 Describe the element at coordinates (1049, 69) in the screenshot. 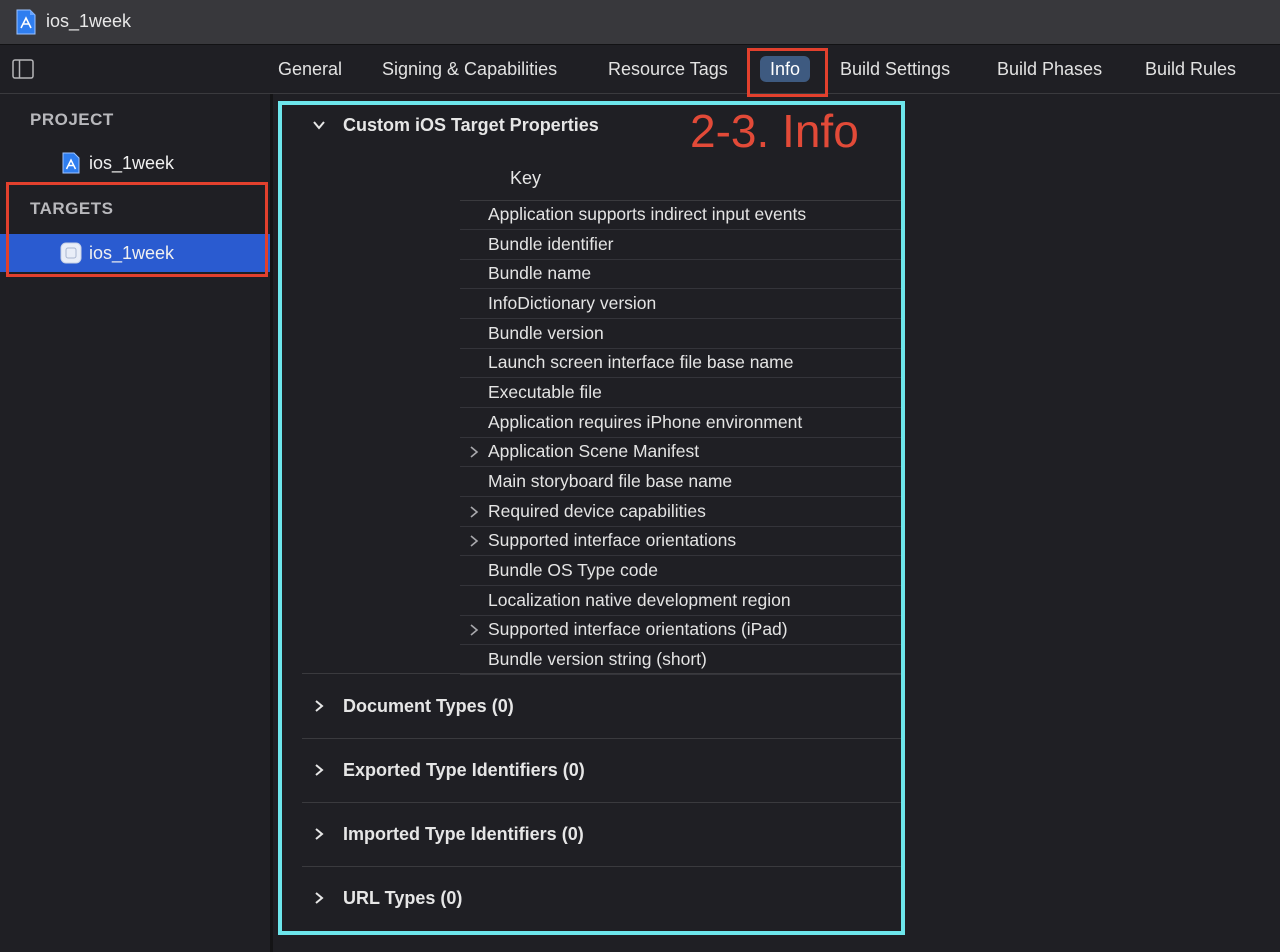

I see `tab-build-phases: Build Phases` at that location.